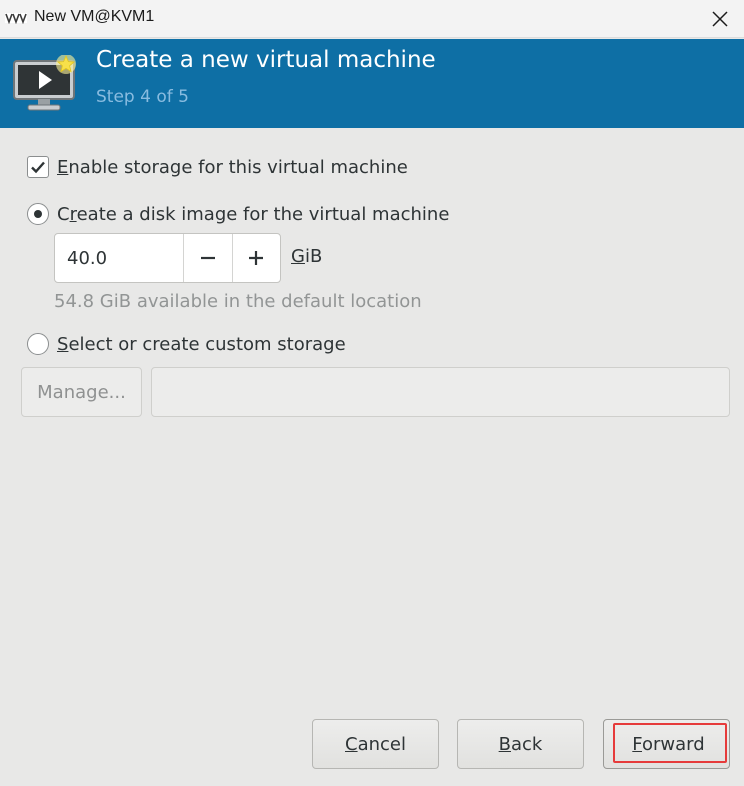  I want to click on custom-storage-path-field, so click(440, 392).